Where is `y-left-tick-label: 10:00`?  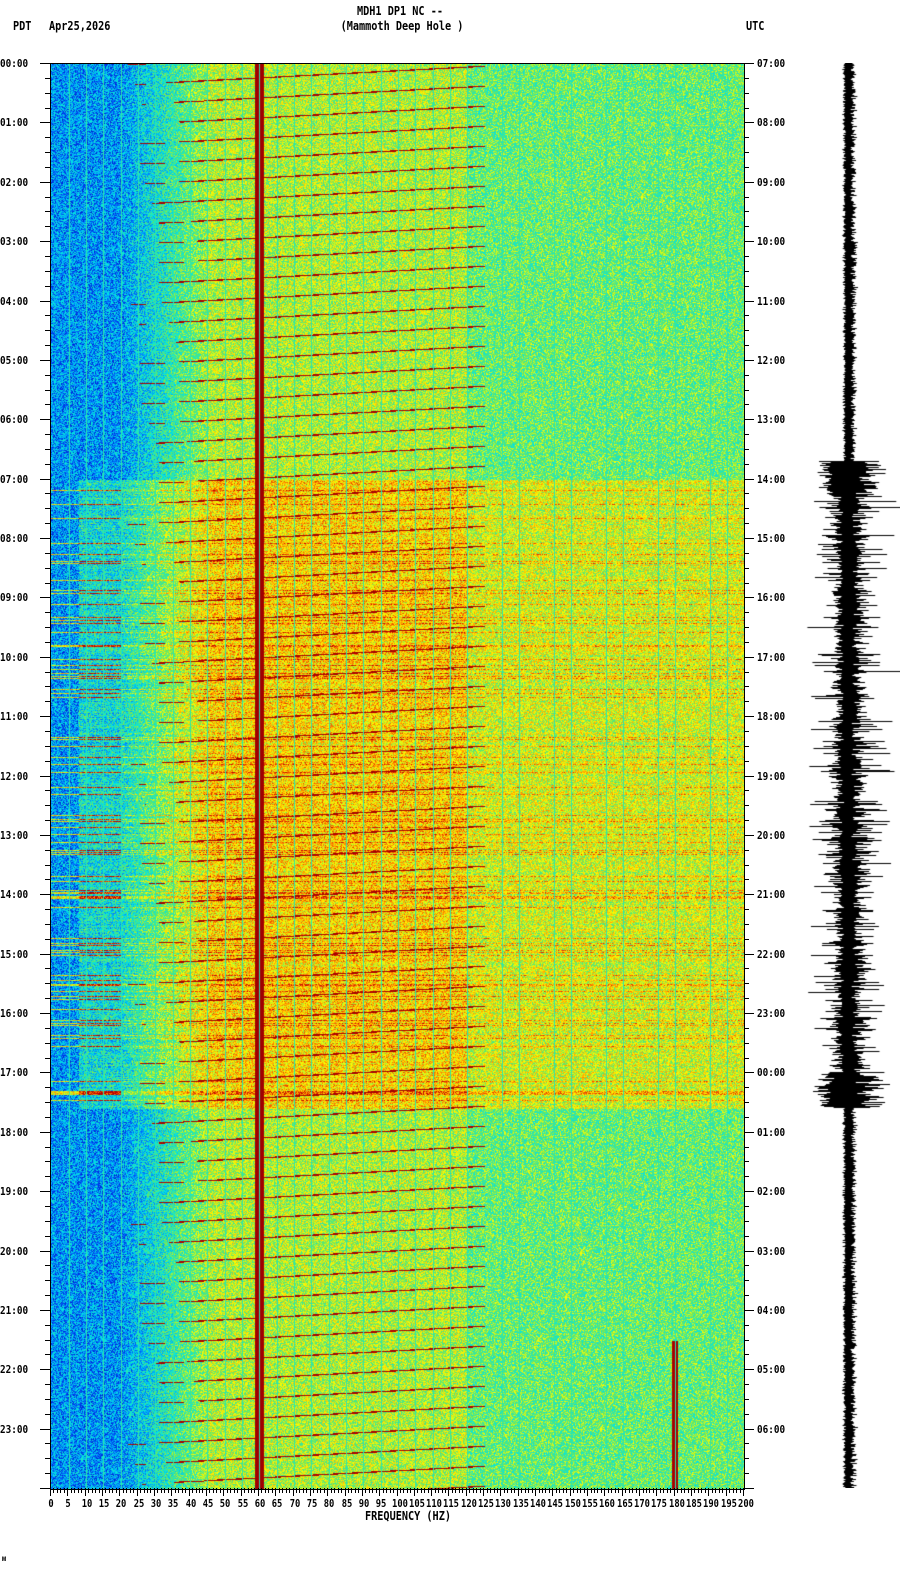
y-left-tick-label: 10:00 is located at coordinates (14, 657).